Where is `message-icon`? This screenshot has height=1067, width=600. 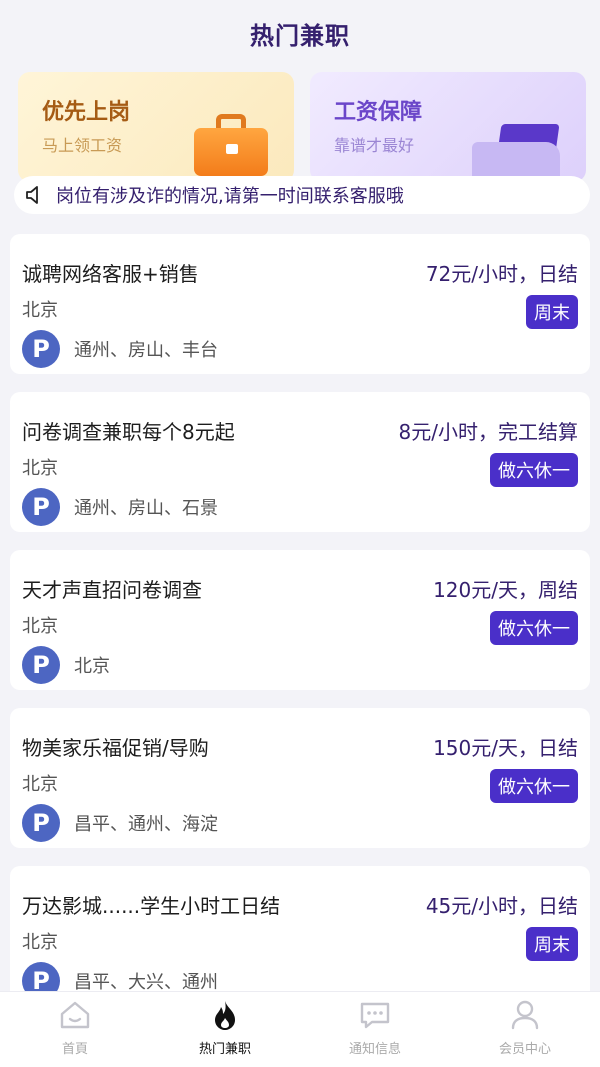
message-icon is located at coordinates (375, 1015).